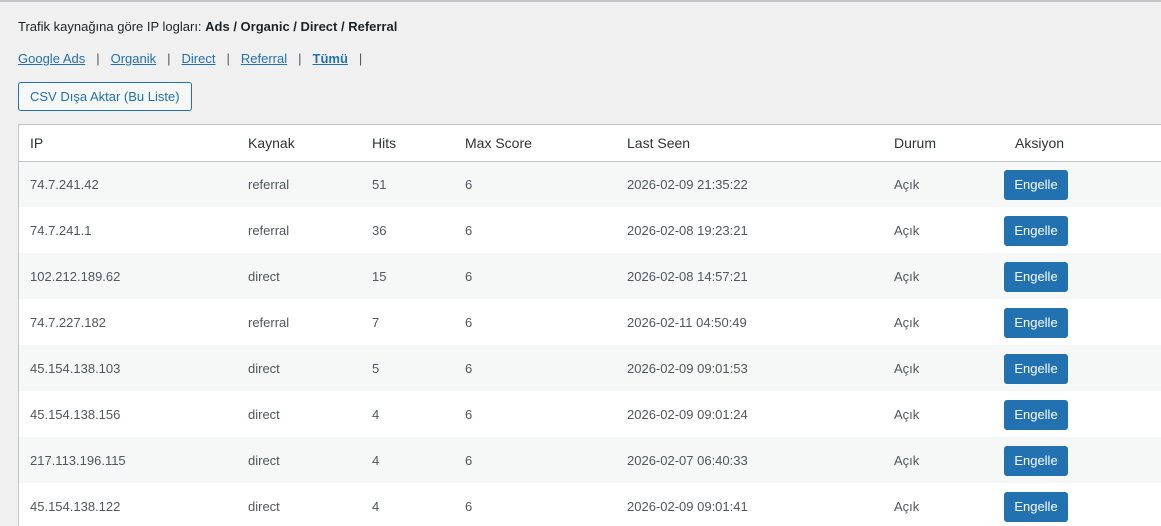 This screenshot has height=526, width=1161. Describe the element at coordinates (407, 368) in the screenshot. I see `cell-hits: 5` at that location.